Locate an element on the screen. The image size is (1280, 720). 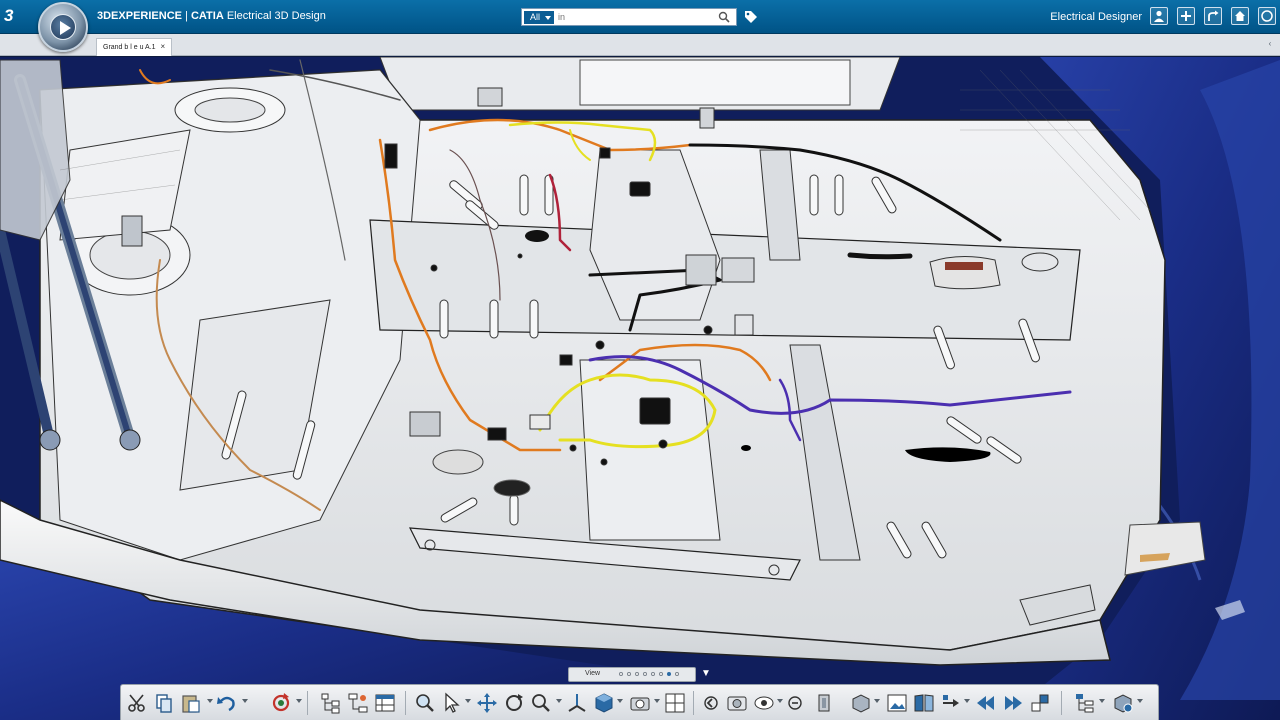
rotate-icon is located at coordinates (514, 702).